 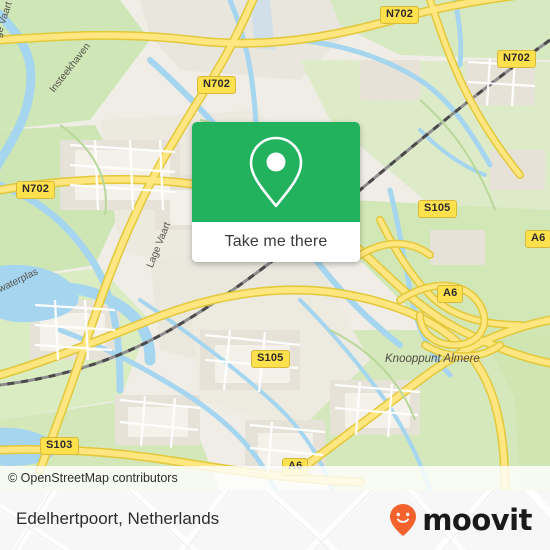 I want to click on take-me-there-label: Take me there, so click(x=276, y=242).